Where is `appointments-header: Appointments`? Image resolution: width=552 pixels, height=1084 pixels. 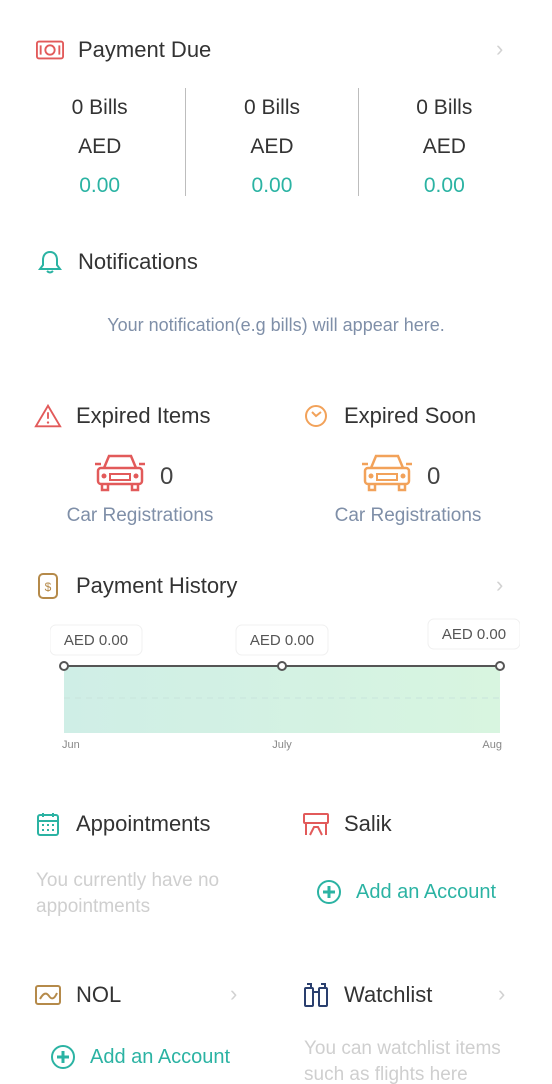 appointments-header: Appointments is located at coordinates (122, 824).